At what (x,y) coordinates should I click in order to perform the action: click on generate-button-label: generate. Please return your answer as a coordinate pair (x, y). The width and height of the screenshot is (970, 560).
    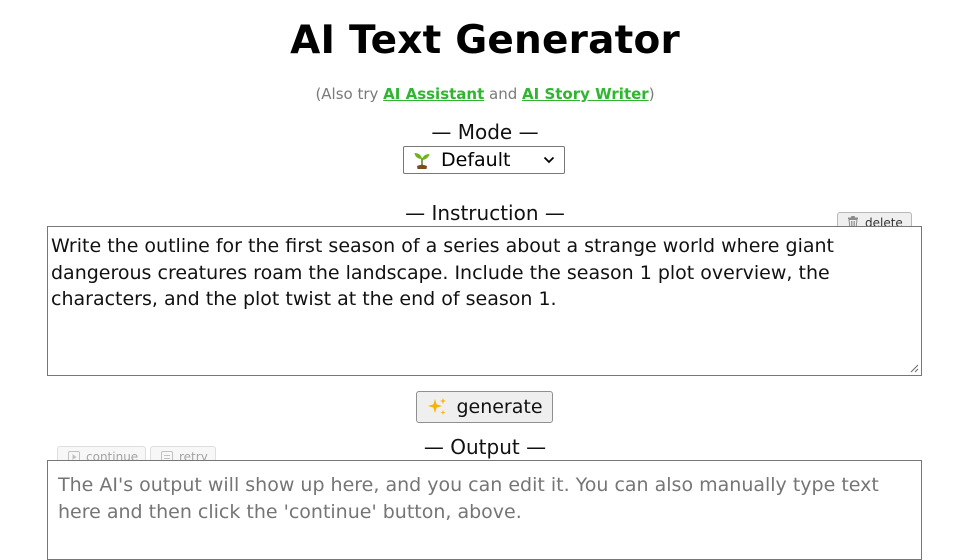
    Looking at the image, I should click on (499, 407).